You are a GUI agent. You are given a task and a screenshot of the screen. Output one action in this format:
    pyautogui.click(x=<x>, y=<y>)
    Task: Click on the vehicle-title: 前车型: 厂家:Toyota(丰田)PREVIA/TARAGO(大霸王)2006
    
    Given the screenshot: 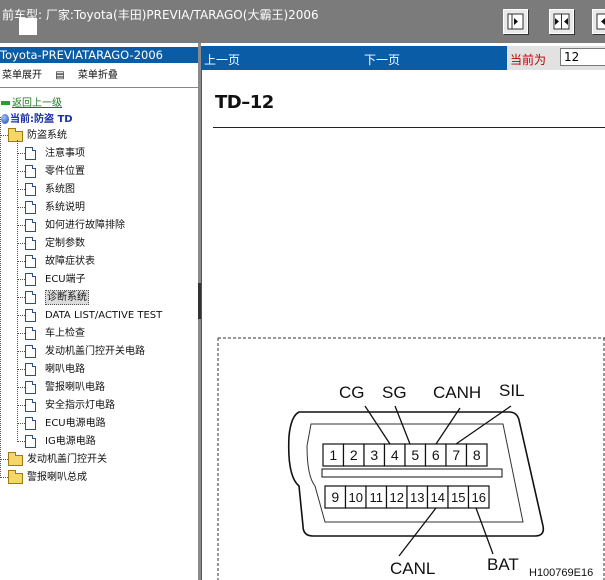 What is the action you would take?
    pyautogui.click(x=160, y=15)
    